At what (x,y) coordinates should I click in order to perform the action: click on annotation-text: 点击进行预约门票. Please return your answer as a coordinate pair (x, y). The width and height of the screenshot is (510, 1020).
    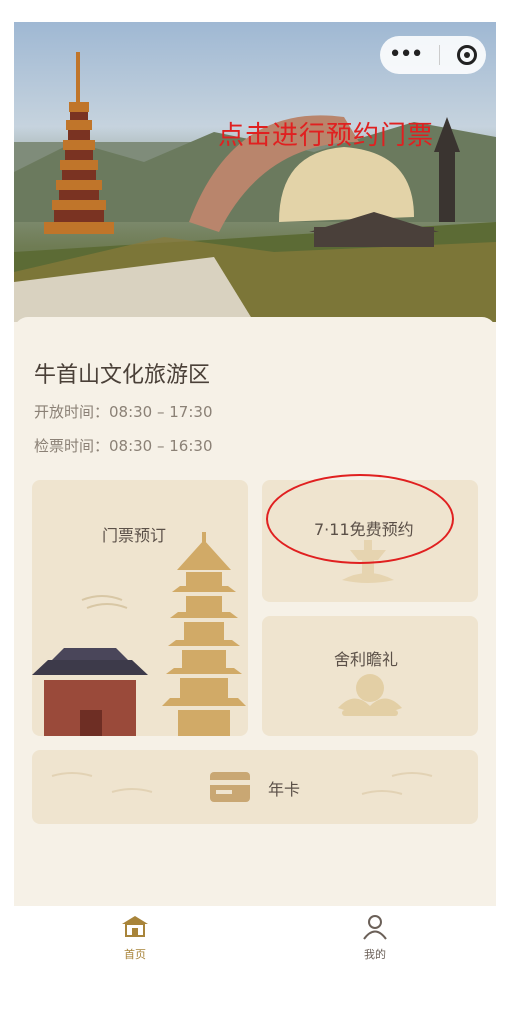
    Looking at the image, I should click on (326, 136).